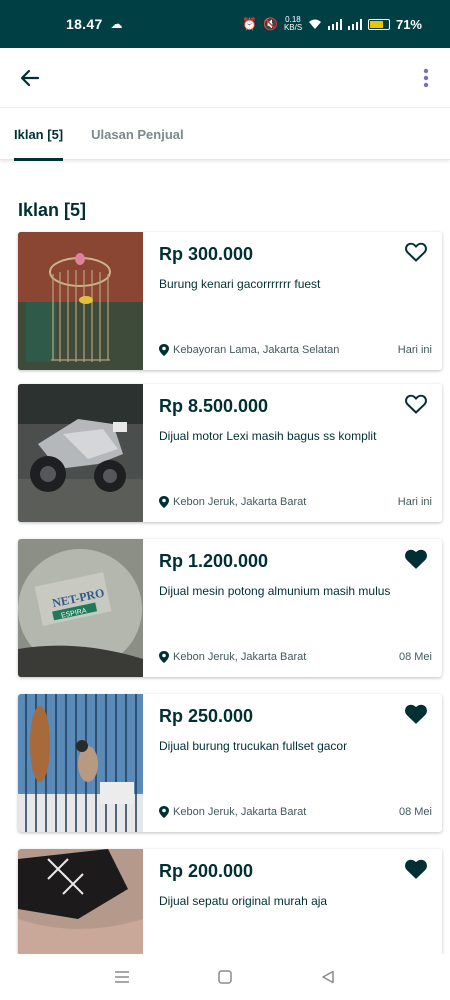 The image size is (450, 1000). Describe the element at coordinates (408, 24) in the screenshot. I see `battery-percent: 71%` at that location.